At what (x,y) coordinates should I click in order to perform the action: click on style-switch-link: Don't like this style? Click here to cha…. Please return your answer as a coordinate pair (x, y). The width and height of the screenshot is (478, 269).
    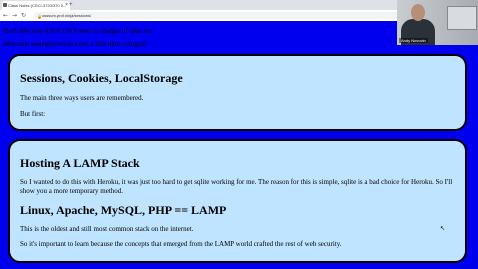
    Looking at the image, I should click on (77, 31).